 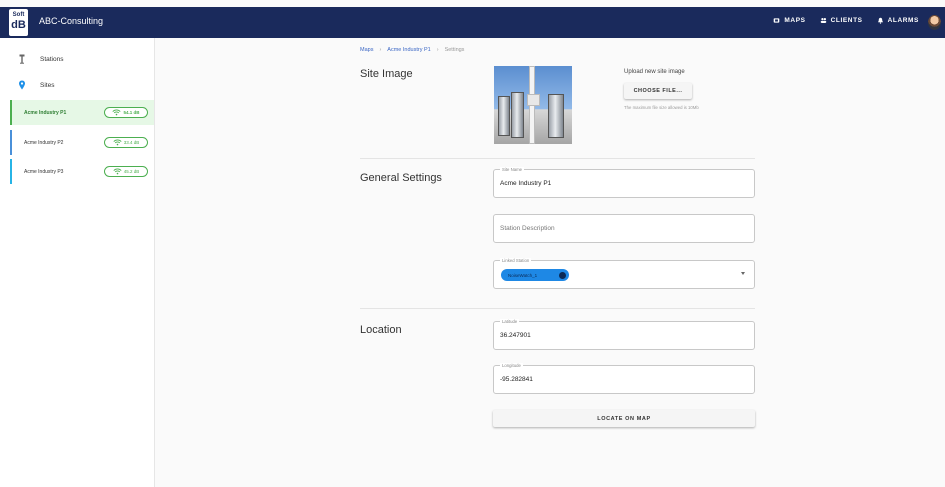 I want to click on site-name-field: Site Name Acme Industry P1, so click(x=624, y=182).